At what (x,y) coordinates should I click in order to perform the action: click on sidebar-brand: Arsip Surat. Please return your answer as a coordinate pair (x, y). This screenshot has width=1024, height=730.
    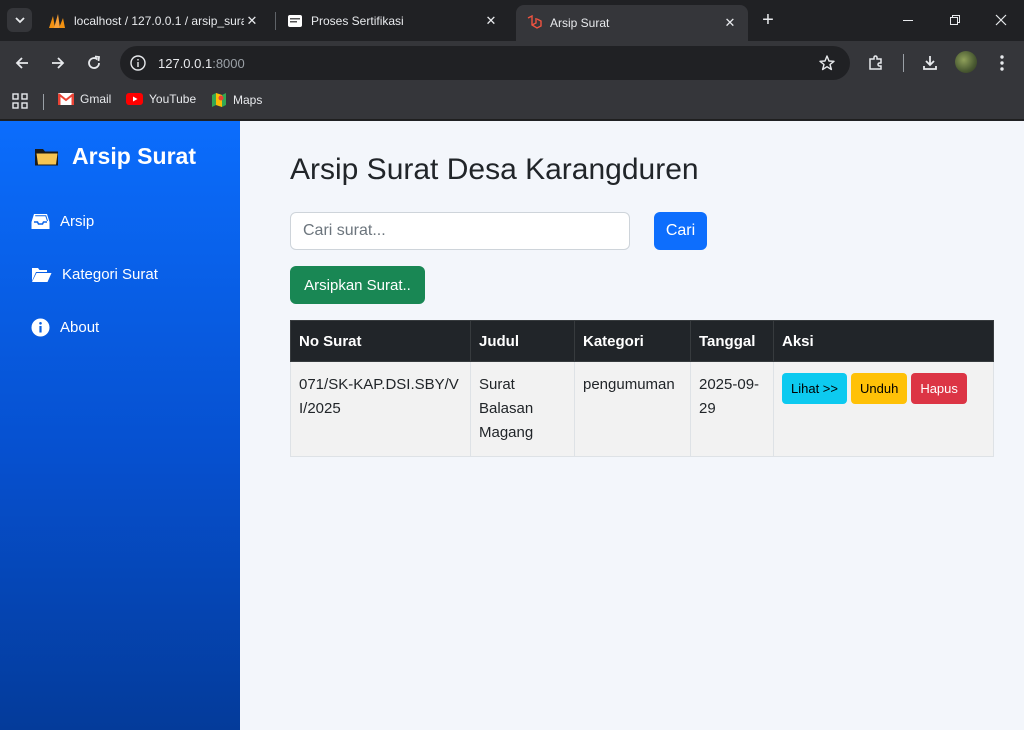
    Looking at the image, I should click on (115, 156).